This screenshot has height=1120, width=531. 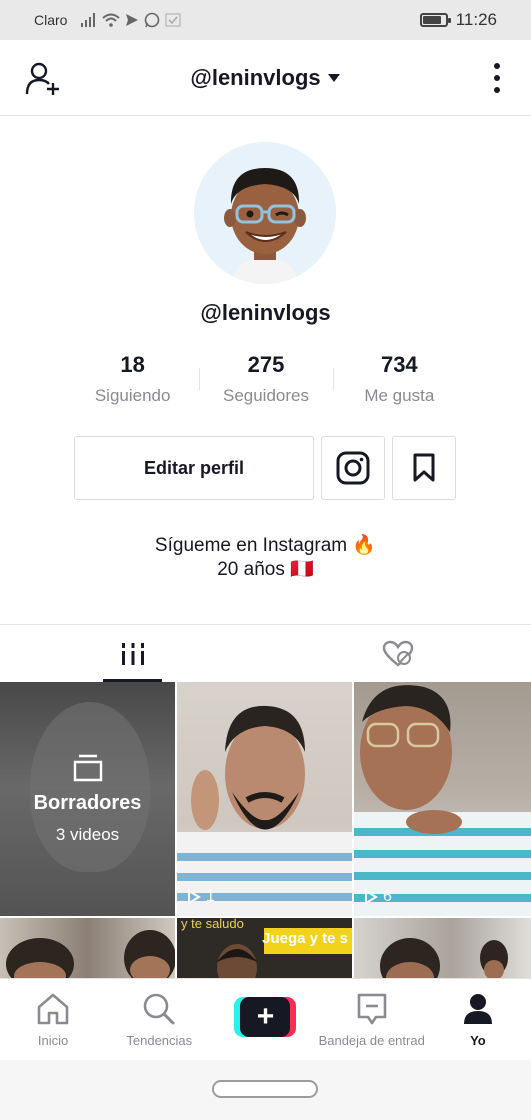 I want to click on profile-header: @leninvlogs, so click(x=265, y=78).